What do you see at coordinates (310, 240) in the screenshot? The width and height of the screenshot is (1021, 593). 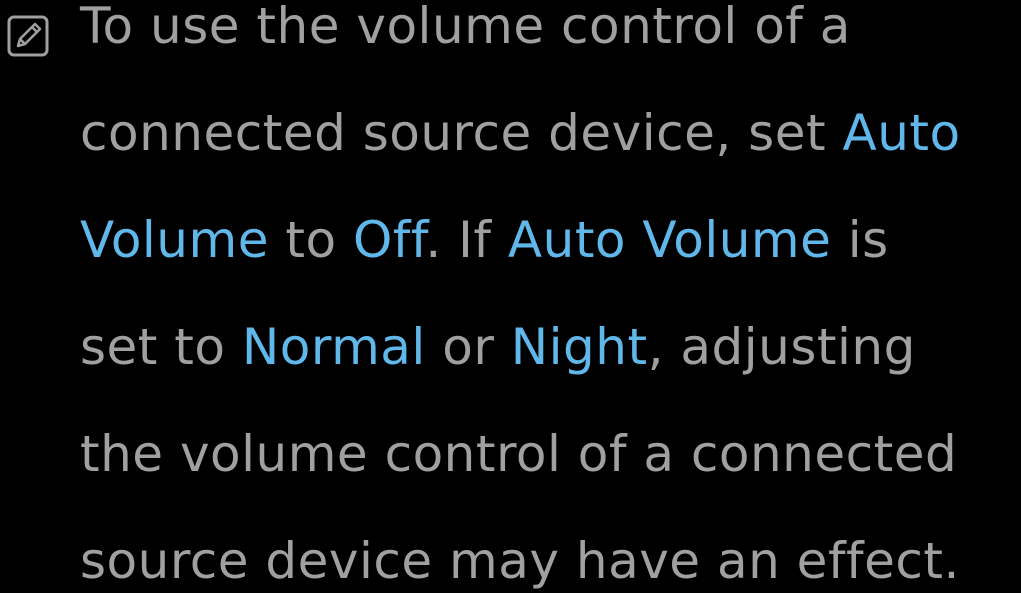 I see `note-segment: to` at bounding box center [310, 240].